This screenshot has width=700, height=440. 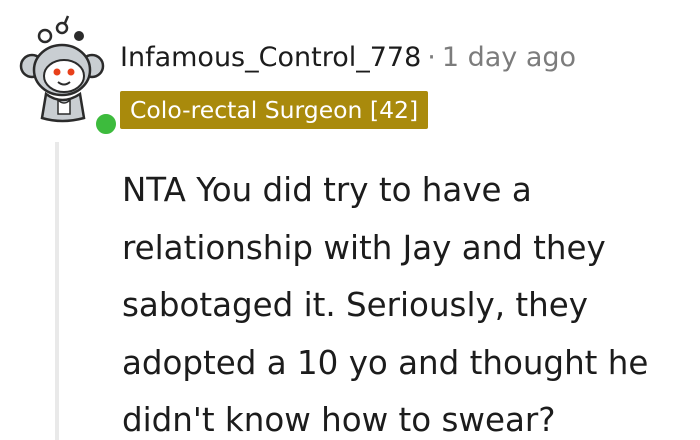 What do you see at coordinates (106, 124) in the screenshot?
I see `online-status-icon` at bounding box center [106, 124].